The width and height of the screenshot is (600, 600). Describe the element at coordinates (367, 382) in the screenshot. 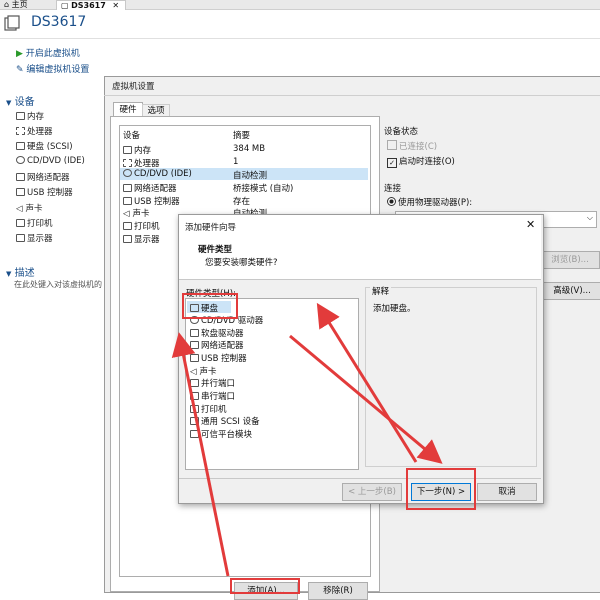

I see `arrow-next-to-list` at that location.